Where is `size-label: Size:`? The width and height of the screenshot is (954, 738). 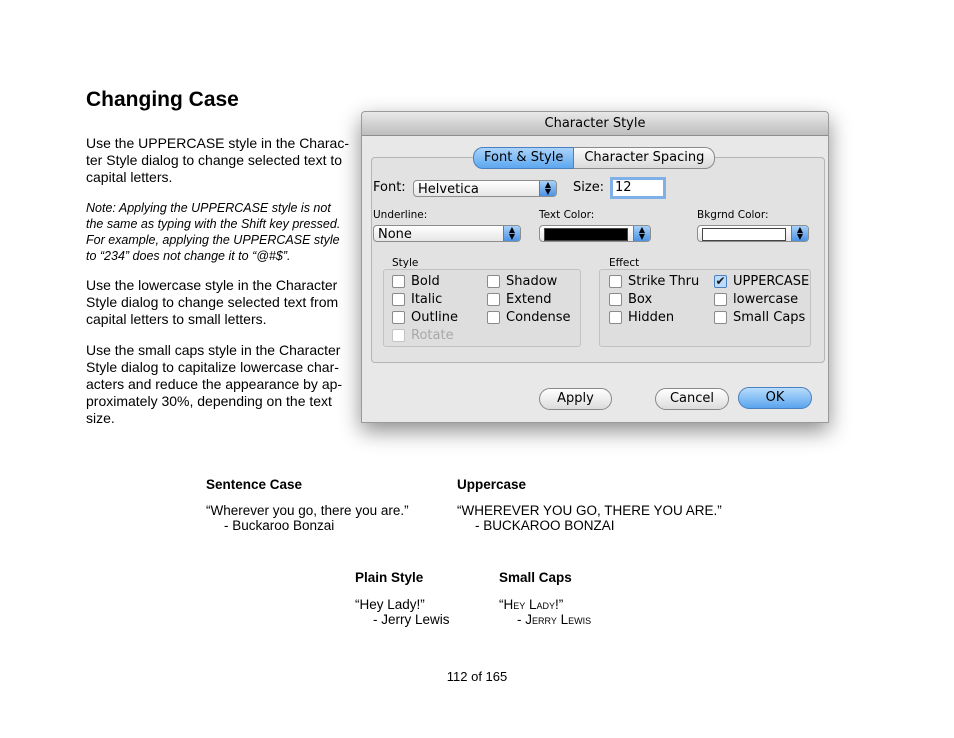 size-label: Size: is located at coordinates (589, 187).